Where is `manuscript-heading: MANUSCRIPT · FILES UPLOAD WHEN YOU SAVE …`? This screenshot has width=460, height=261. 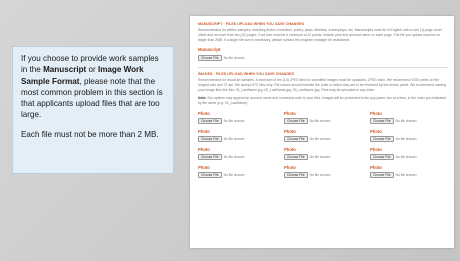 manuscript-heading: MANUSCRIPT · FILES UPLOAD WHEN YOU SAVE … is located at coordinates (251, 24).